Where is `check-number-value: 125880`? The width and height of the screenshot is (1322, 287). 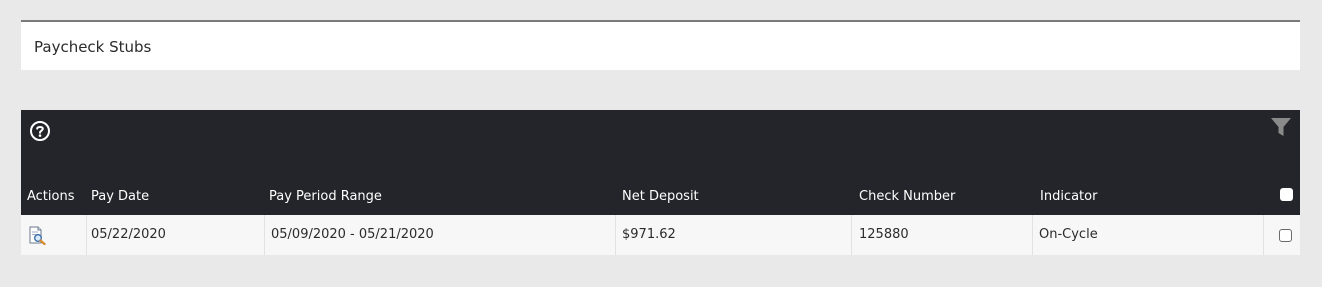 check-number-value: 125880 is located at coordinates (884, 234).